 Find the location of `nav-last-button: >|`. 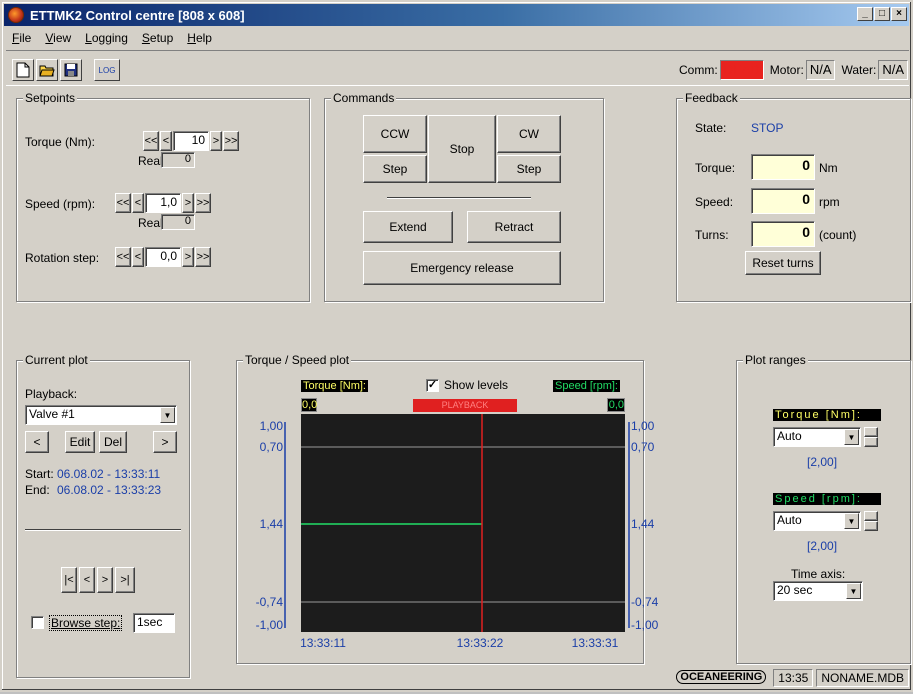

nav-last-button: >| is located at coordinates (125, 580).